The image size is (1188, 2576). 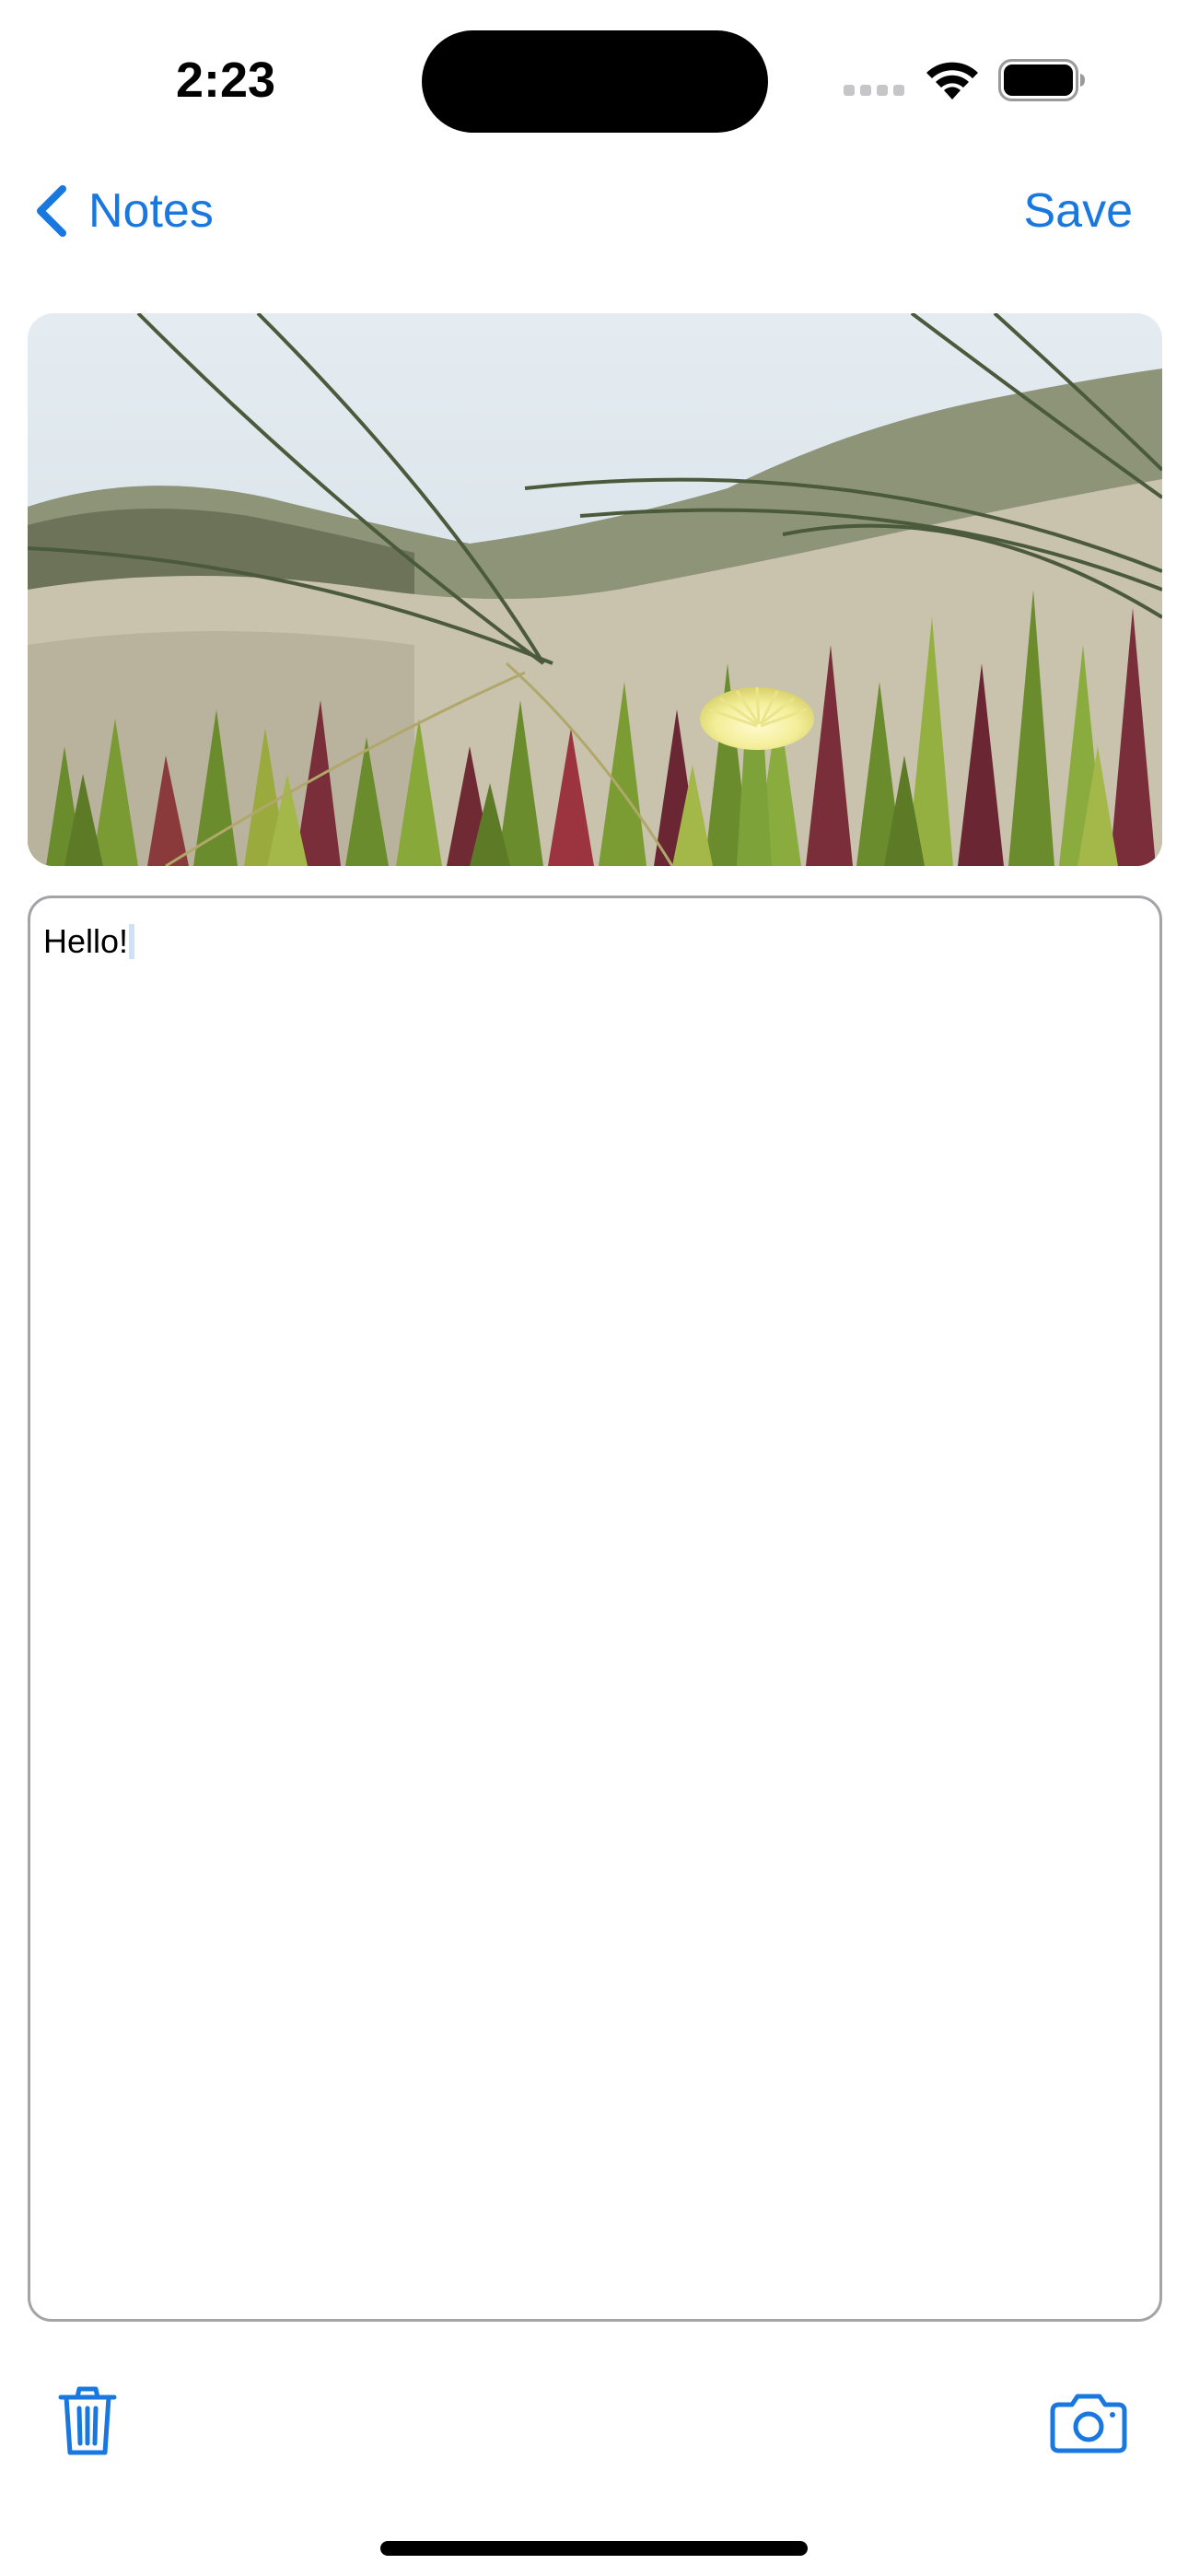 What do you see at coordinates (1041, 80) in the screenshot?
I see `battery-full-icon` at bounding box center [1041, 80].